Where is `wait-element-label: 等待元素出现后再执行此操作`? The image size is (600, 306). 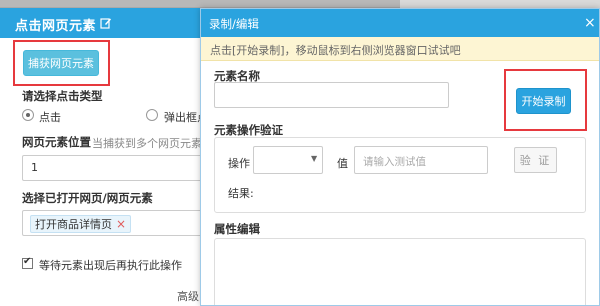 wait-element-label: 等待元素出现后再执行此操作 is located at coordinates (110, 265).